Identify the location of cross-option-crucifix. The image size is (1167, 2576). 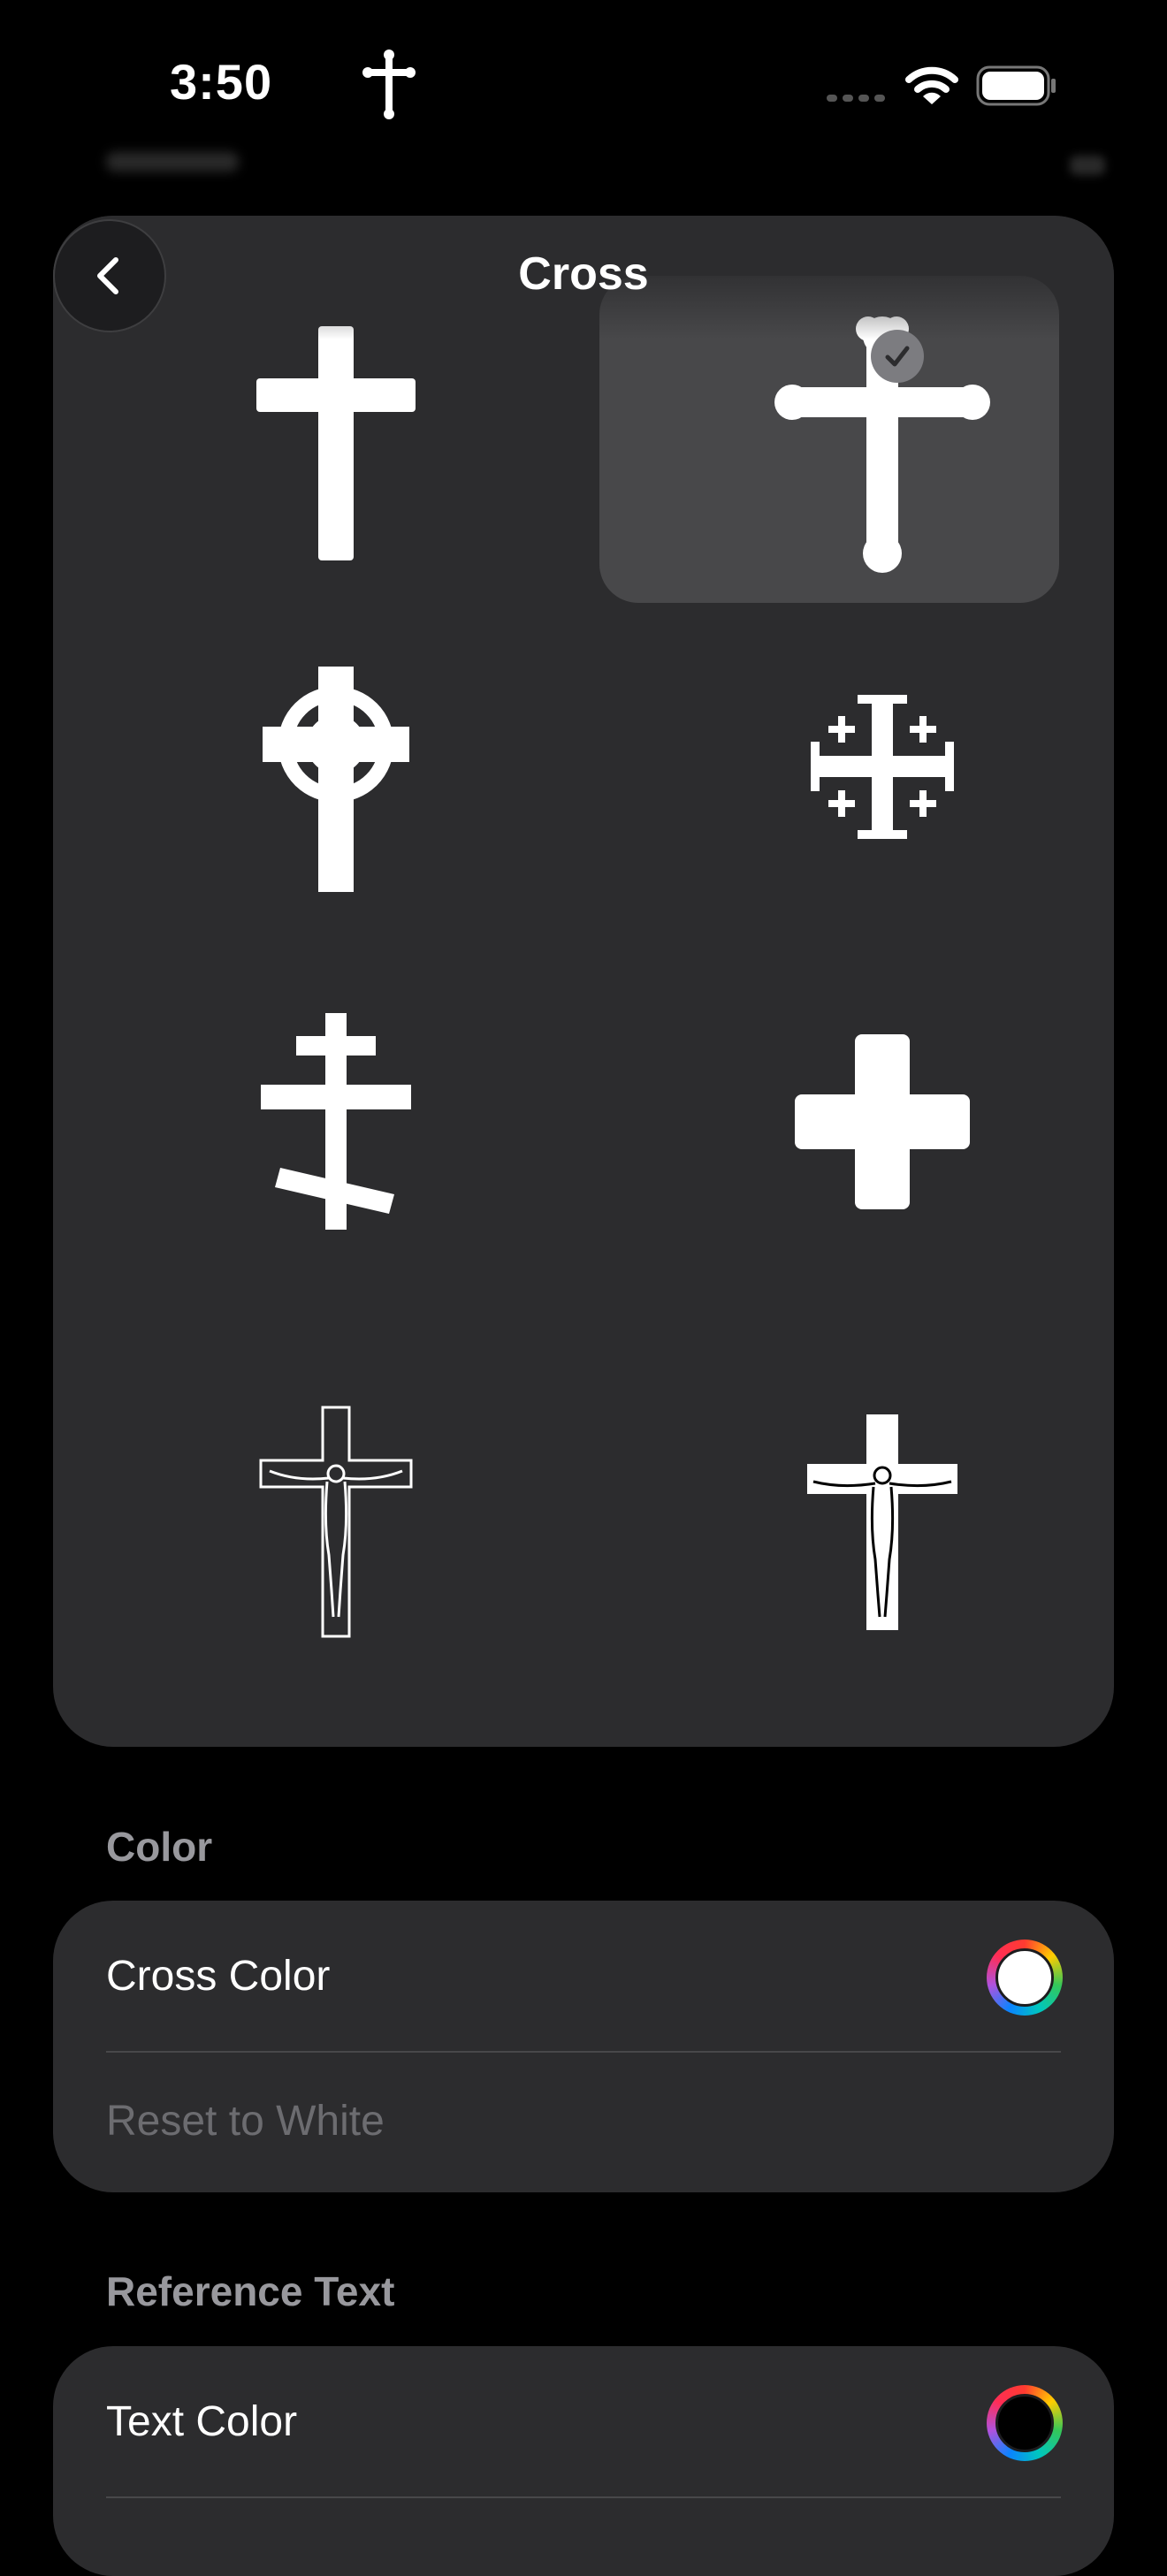
(882, 1542).